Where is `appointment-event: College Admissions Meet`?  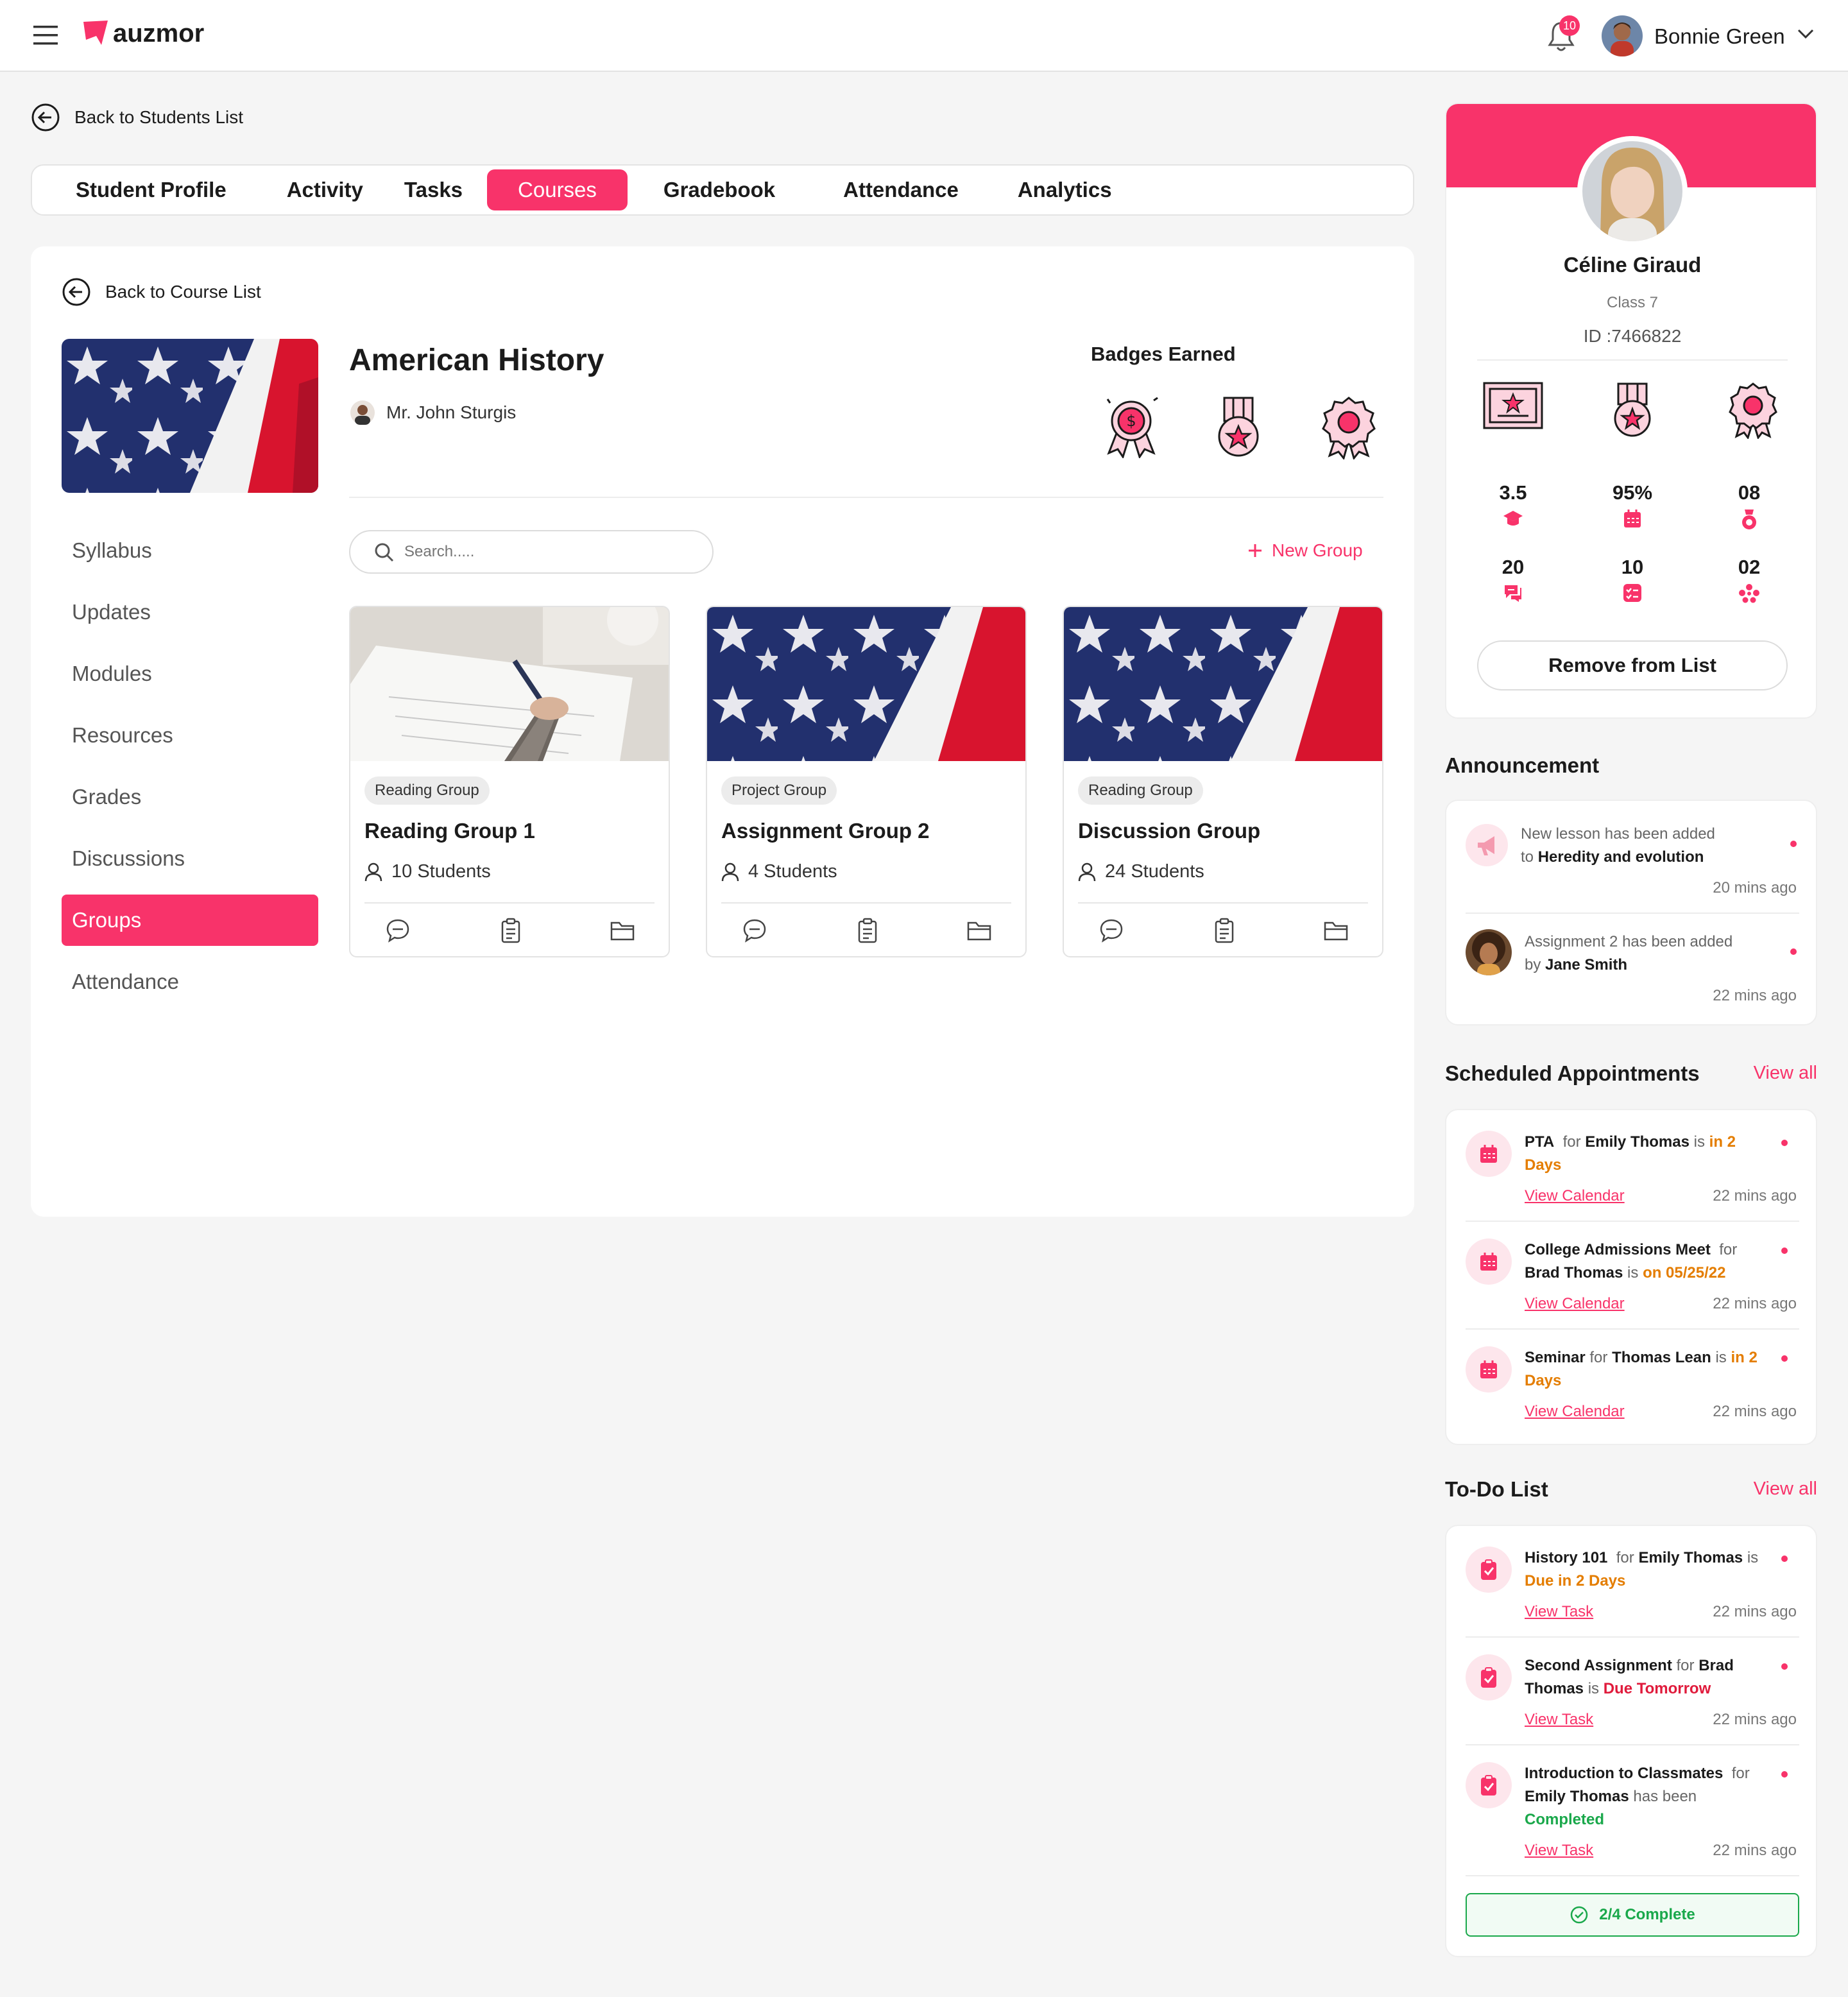
appointment-event: College Admissions Meet is located at coordinates (1618, 1250).